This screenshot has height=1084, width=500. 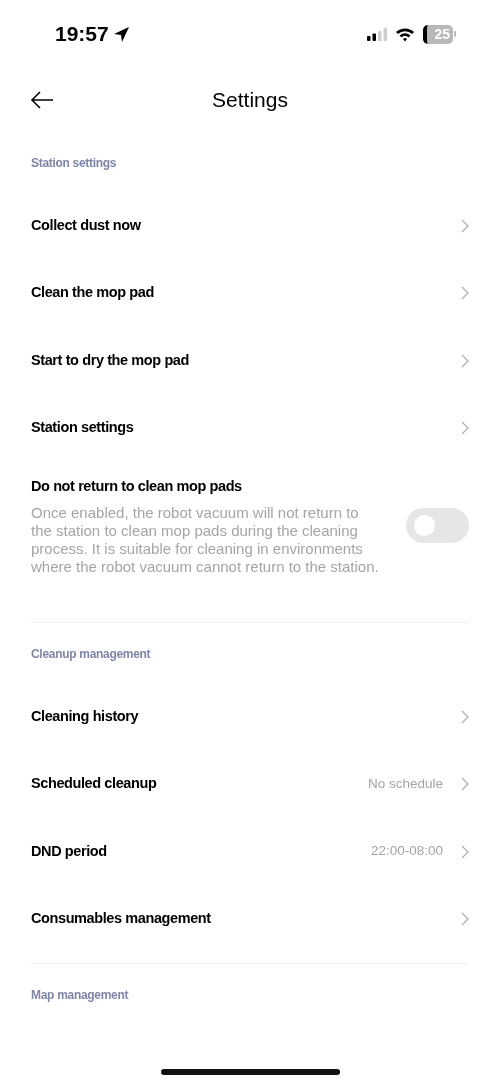 I want to click on section-label: Cleanup management, so click(x=91, y=654).